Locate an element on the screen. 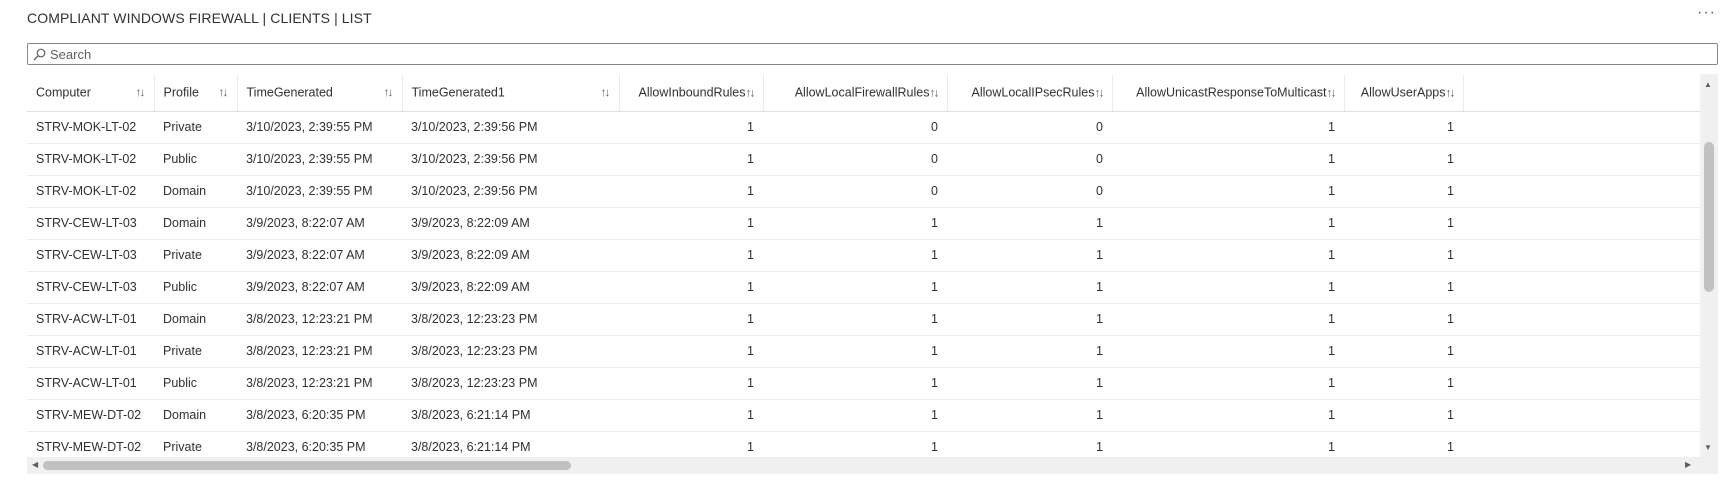 This screenshot has width=1728, height=492. cell-timegenerated1: 3/10/2023, 2:39:56 PM is located at coordinates (510, 191).